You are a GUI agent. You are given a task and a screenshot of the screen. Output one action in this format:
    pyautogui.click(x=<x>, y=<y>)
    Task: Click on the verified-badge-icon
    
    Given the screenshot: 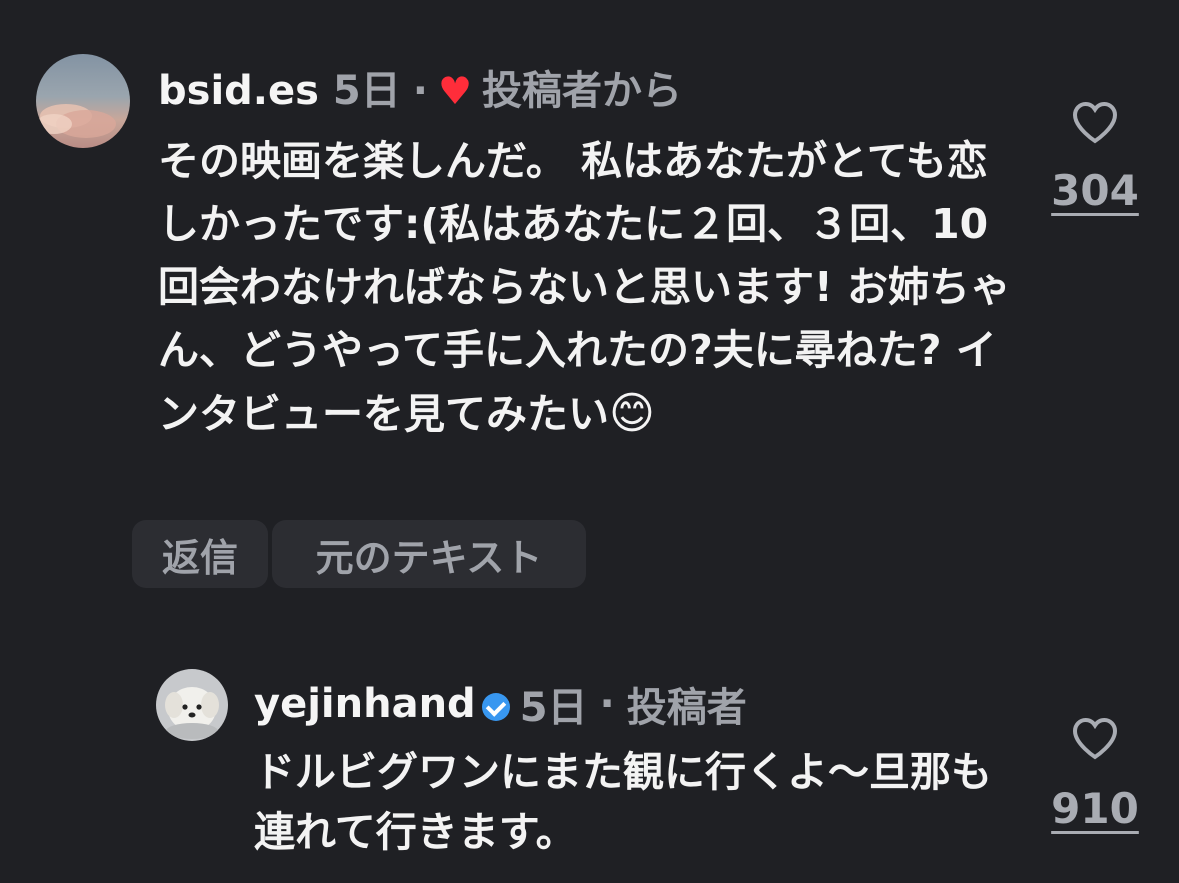 What is the action you would take?
    pyautogui.click(x=495, y=707)
    